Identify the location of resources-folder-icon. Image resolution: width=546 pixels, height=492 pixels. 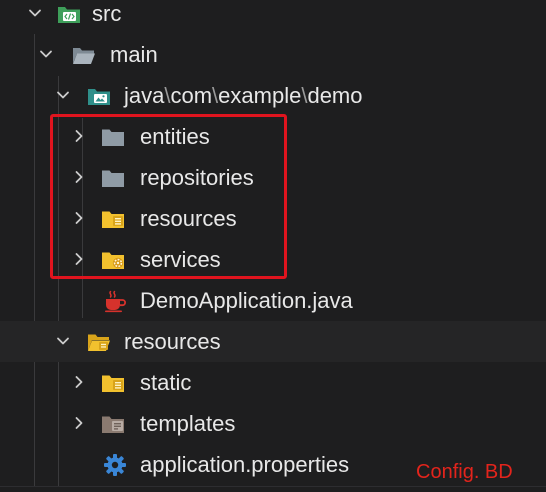
(113, 219).